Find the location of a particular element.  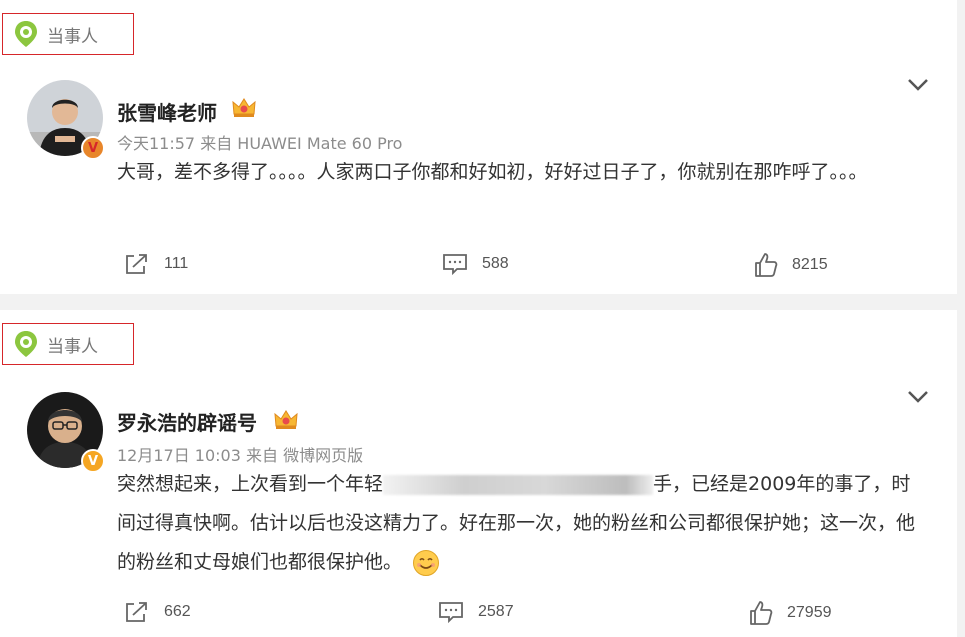

repost-button: 111 is located at coordinates (156, 264).